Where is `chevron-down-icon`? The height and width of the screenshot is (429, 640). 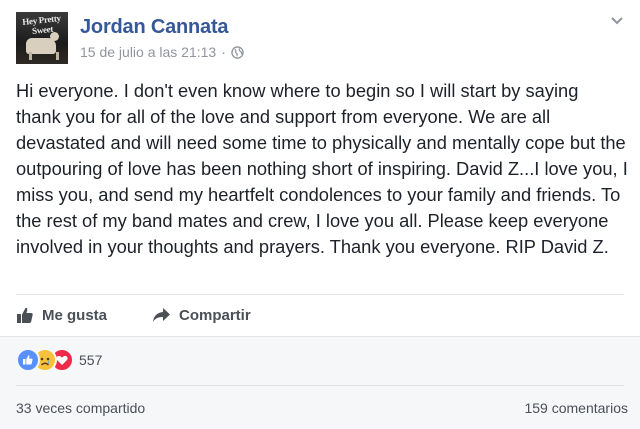
chevron-down-icon is located at coordinates (617, 21).